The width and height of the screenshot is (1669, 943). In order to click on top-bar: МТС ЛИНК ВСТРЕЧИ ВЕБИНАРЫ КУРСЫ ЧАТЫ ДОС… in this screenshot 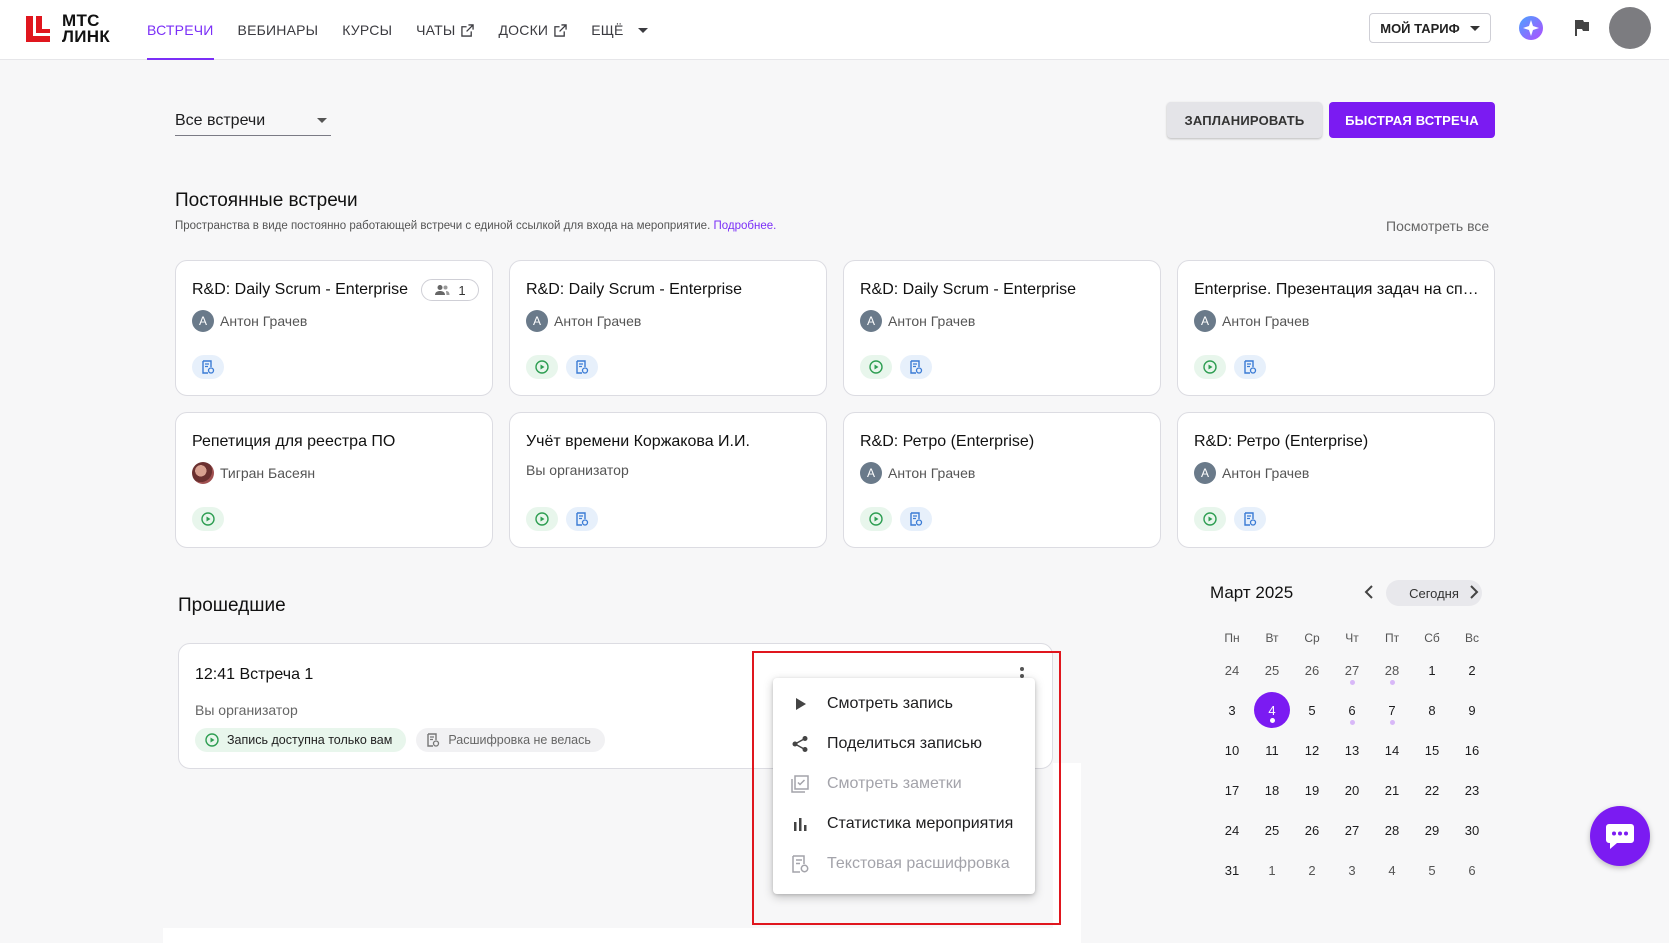, I will do `click(834, 30)`.